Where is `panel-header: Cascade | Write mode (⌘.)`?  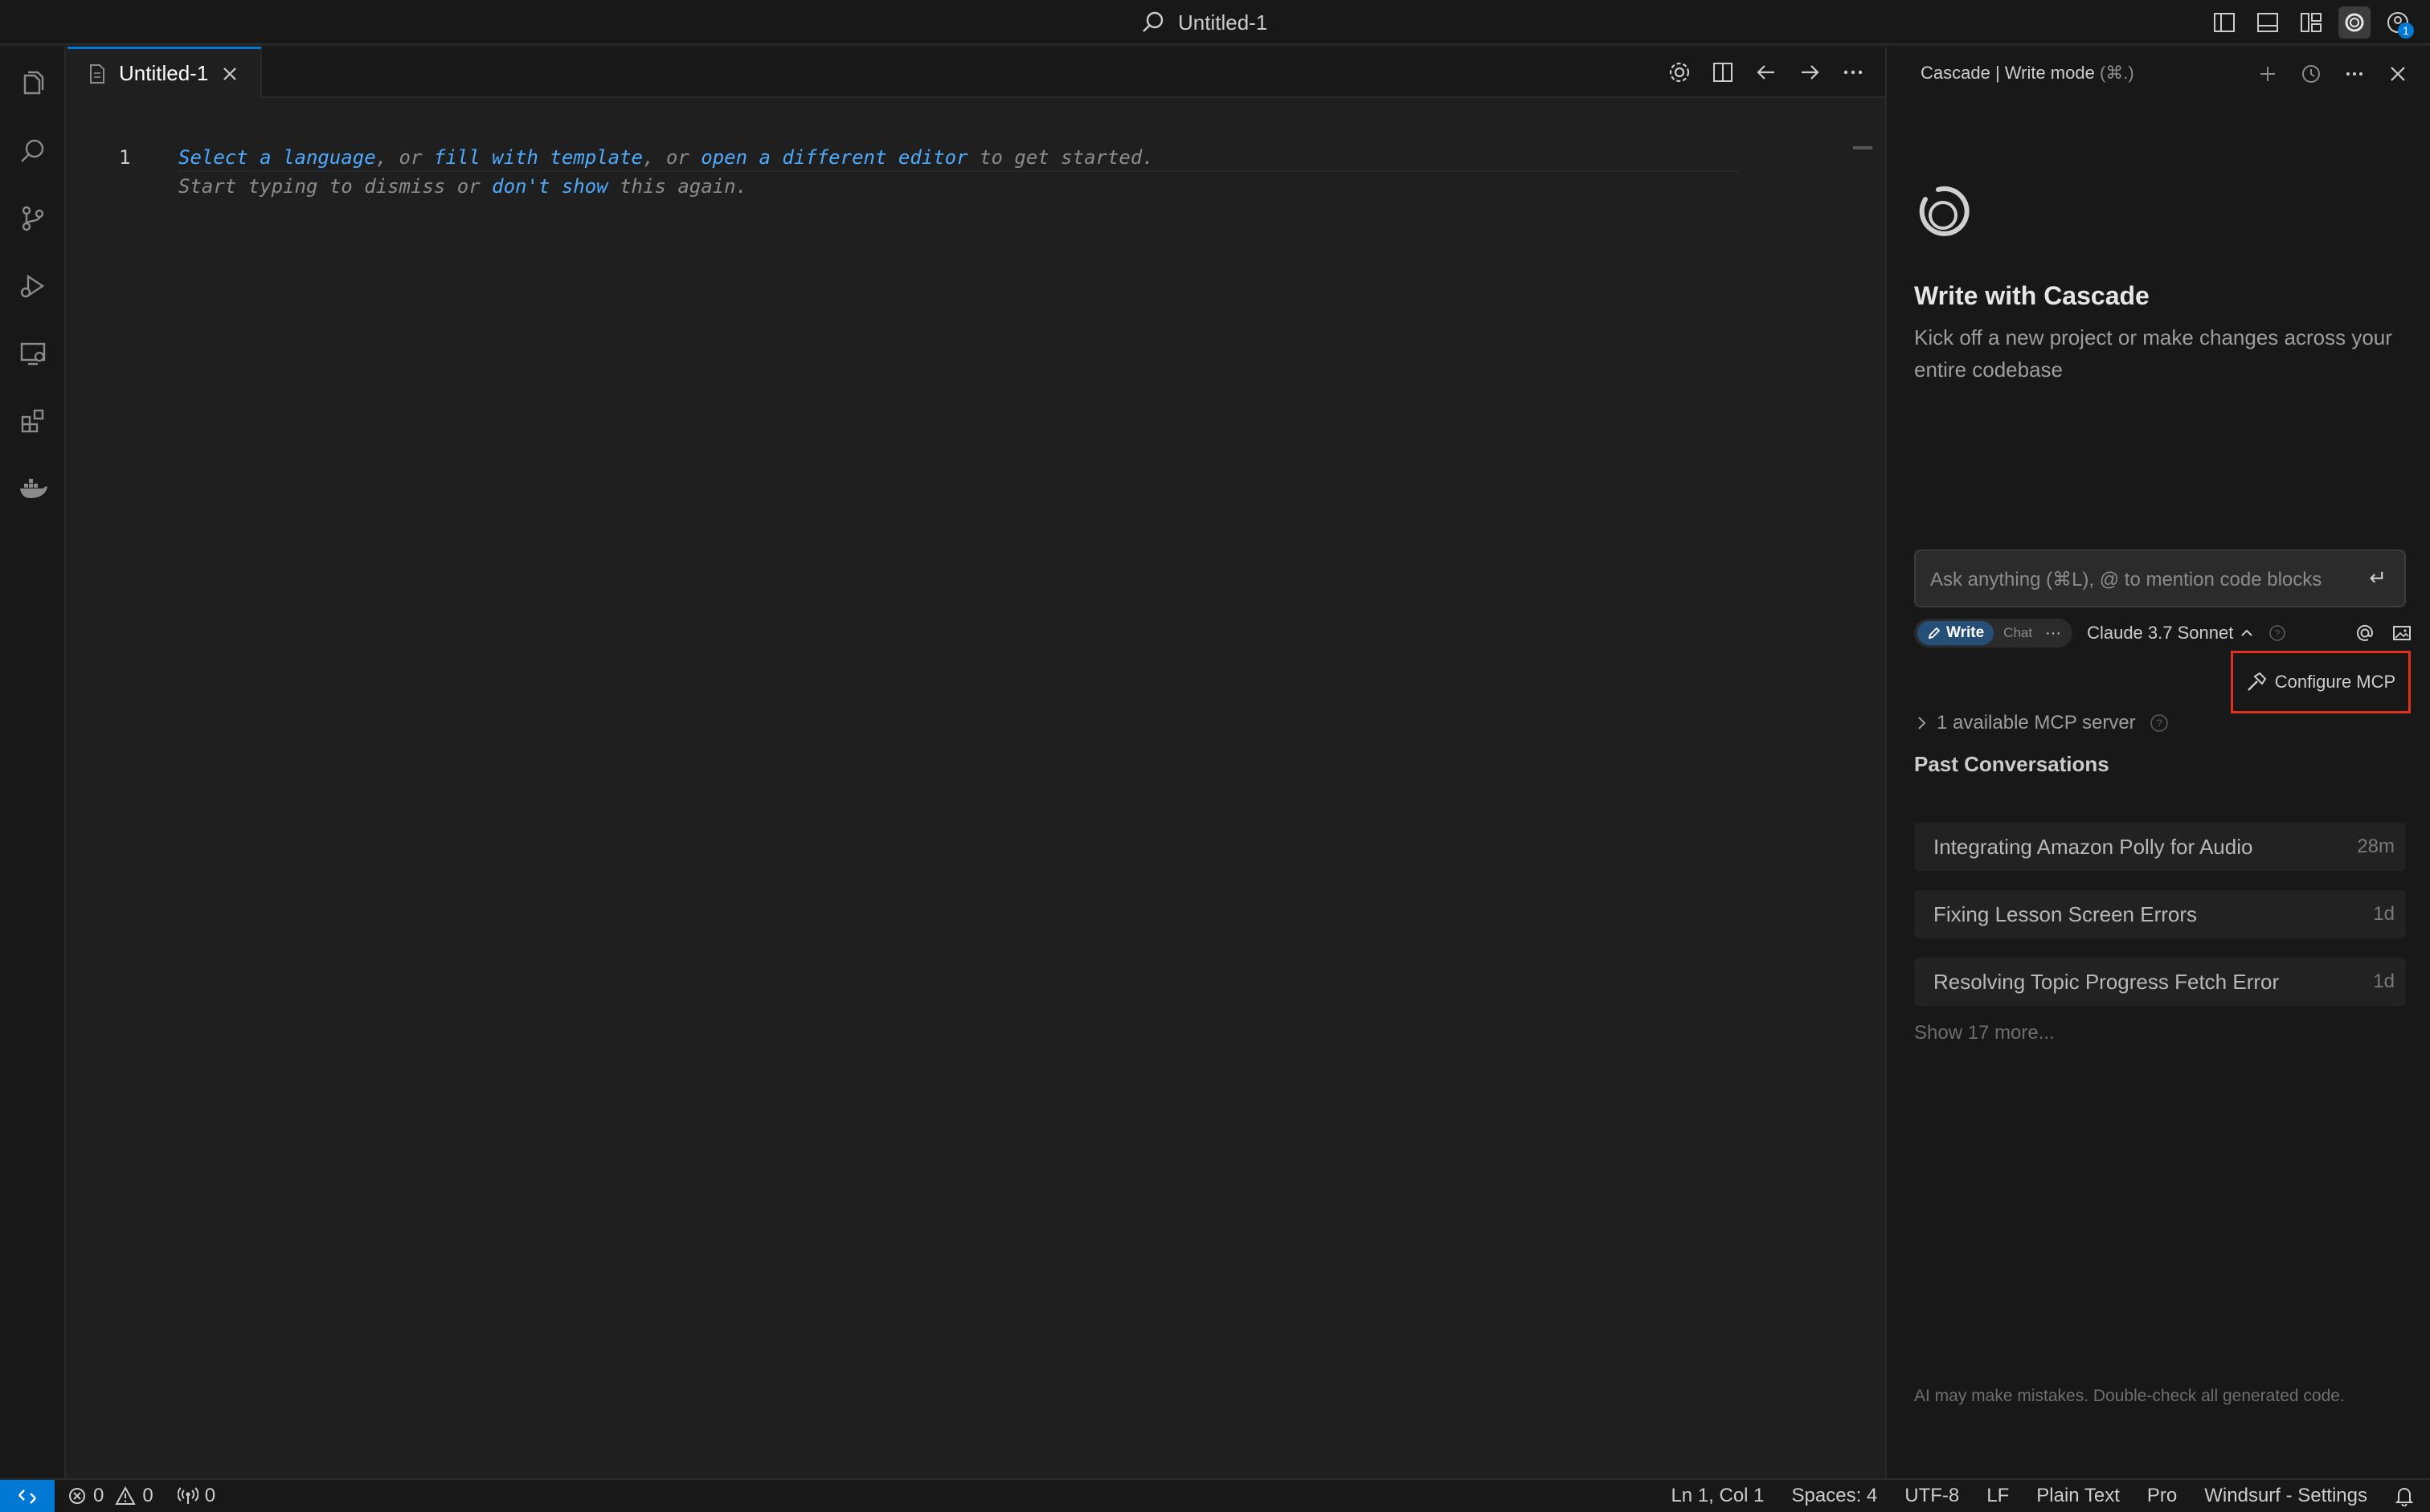 panel-header: Cascade | Write mode (⌘.) is located at coordinates (2028, 73).